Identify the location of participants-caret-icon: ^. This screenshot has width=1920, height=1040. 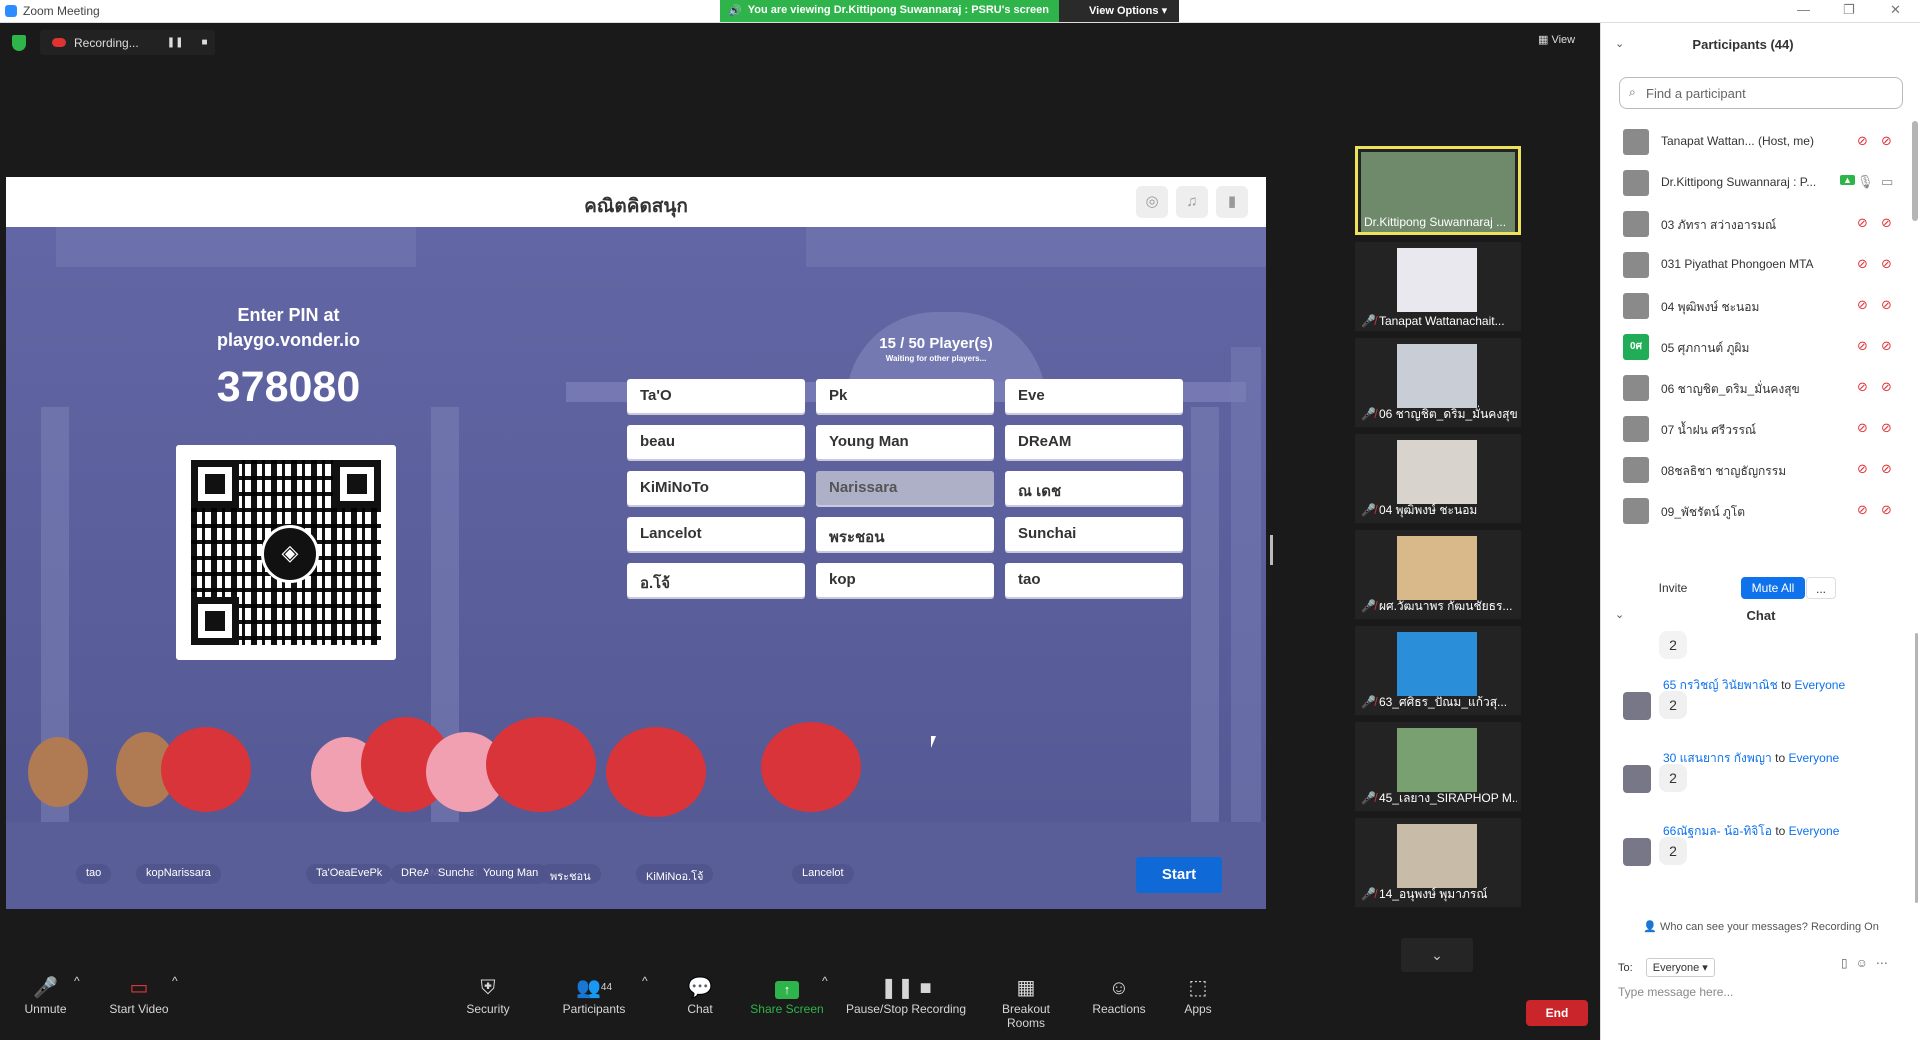
(645, 981).